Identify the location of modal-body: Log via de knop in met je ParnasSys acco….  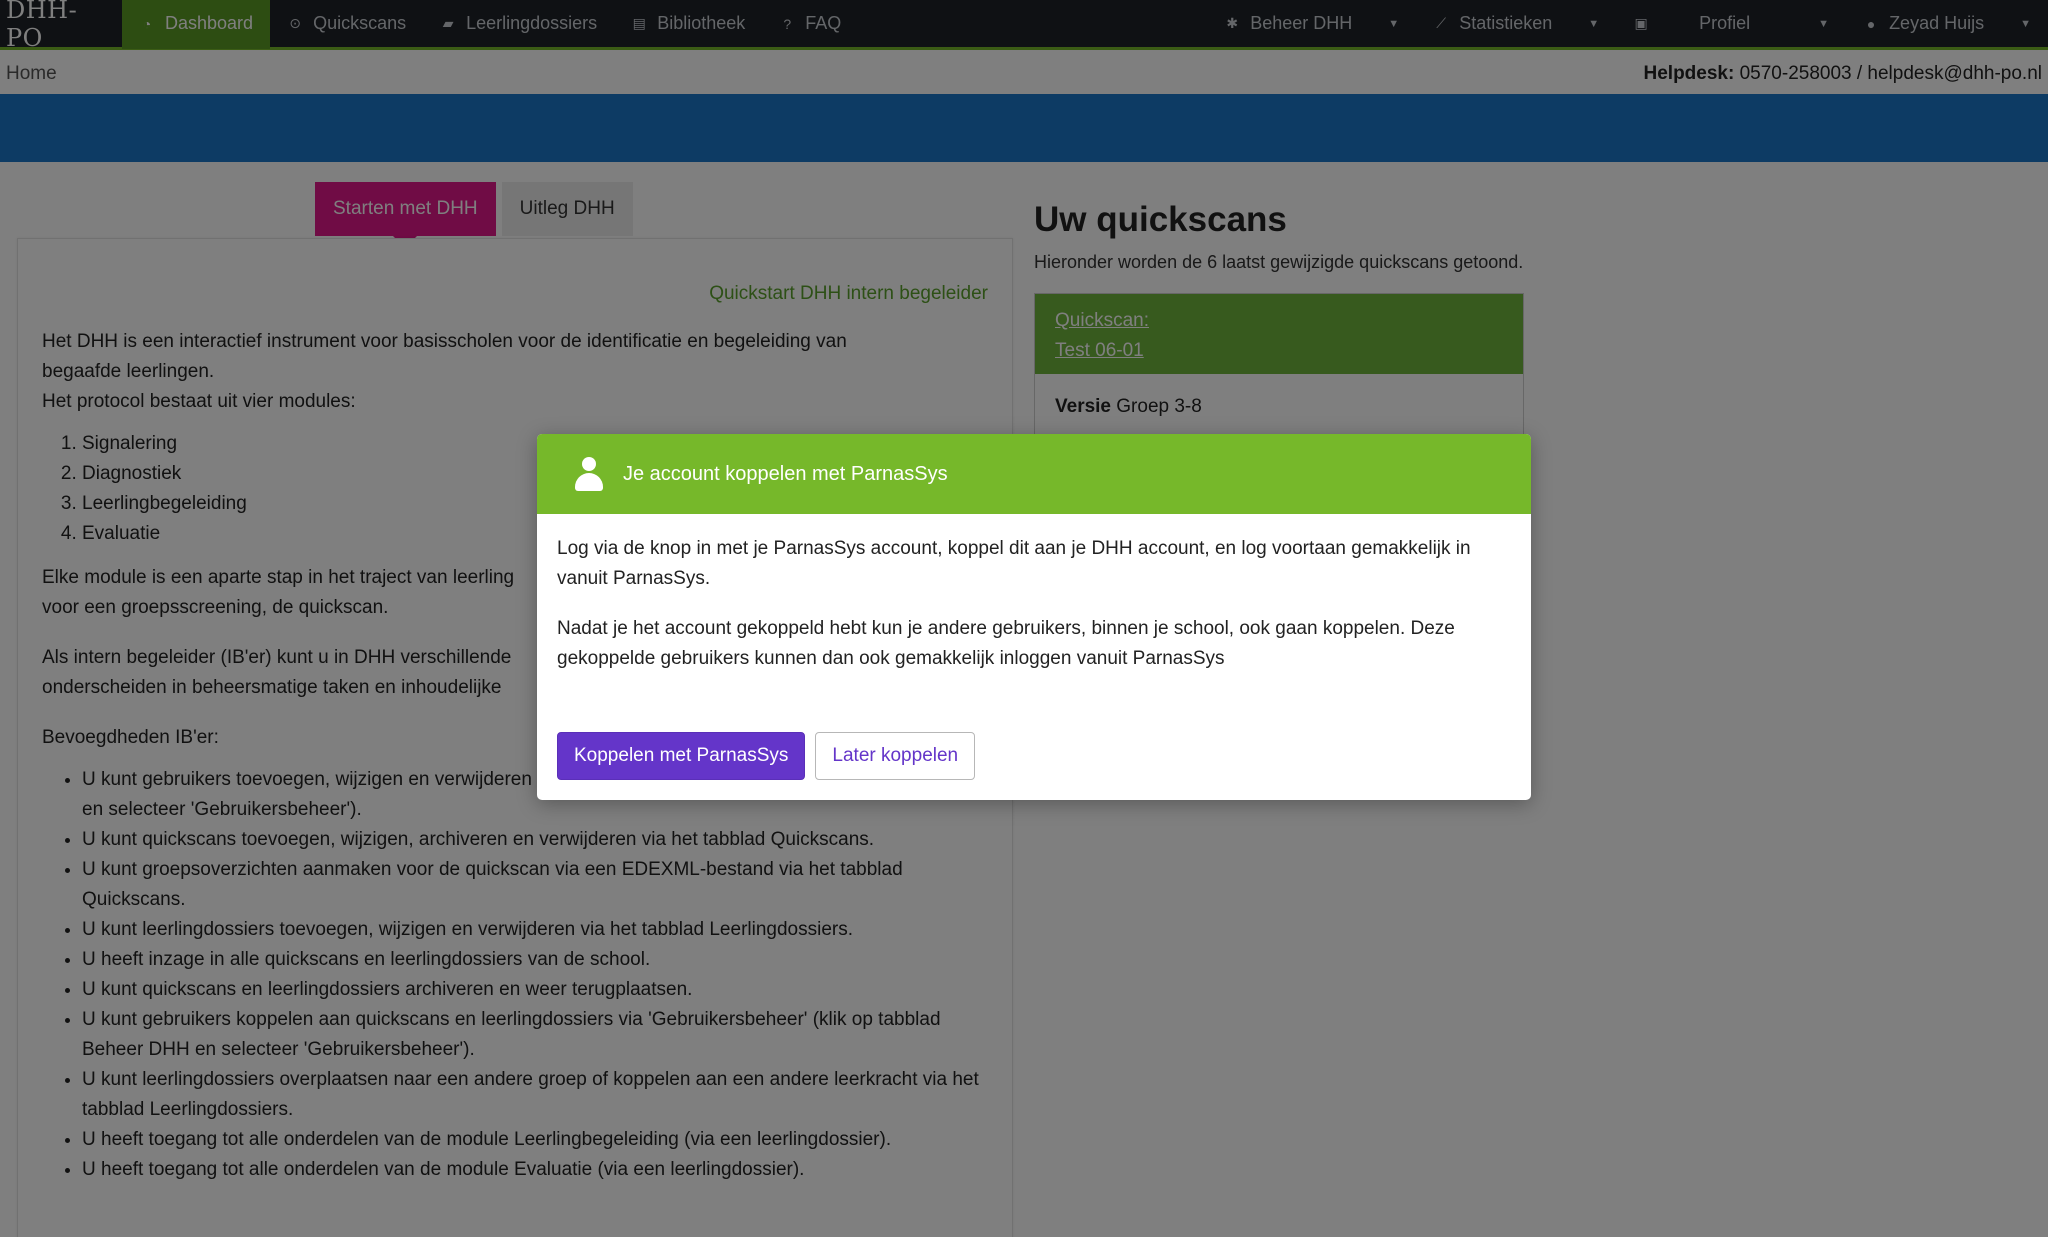
(1034, 594).